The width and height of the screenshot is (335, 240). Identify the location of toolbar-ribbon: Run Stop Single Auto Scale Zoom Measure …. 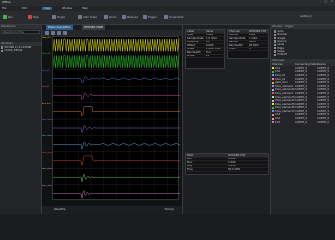
(167, 18).